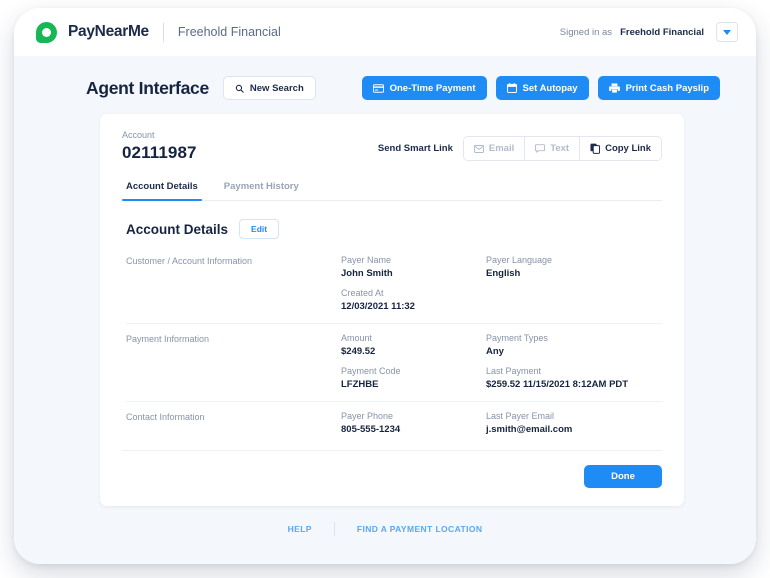 The image size is (770, 578). Describe the element at coordinates (520, 416) in the screenshot. I see `field-label: Last Payer Email` at that location.